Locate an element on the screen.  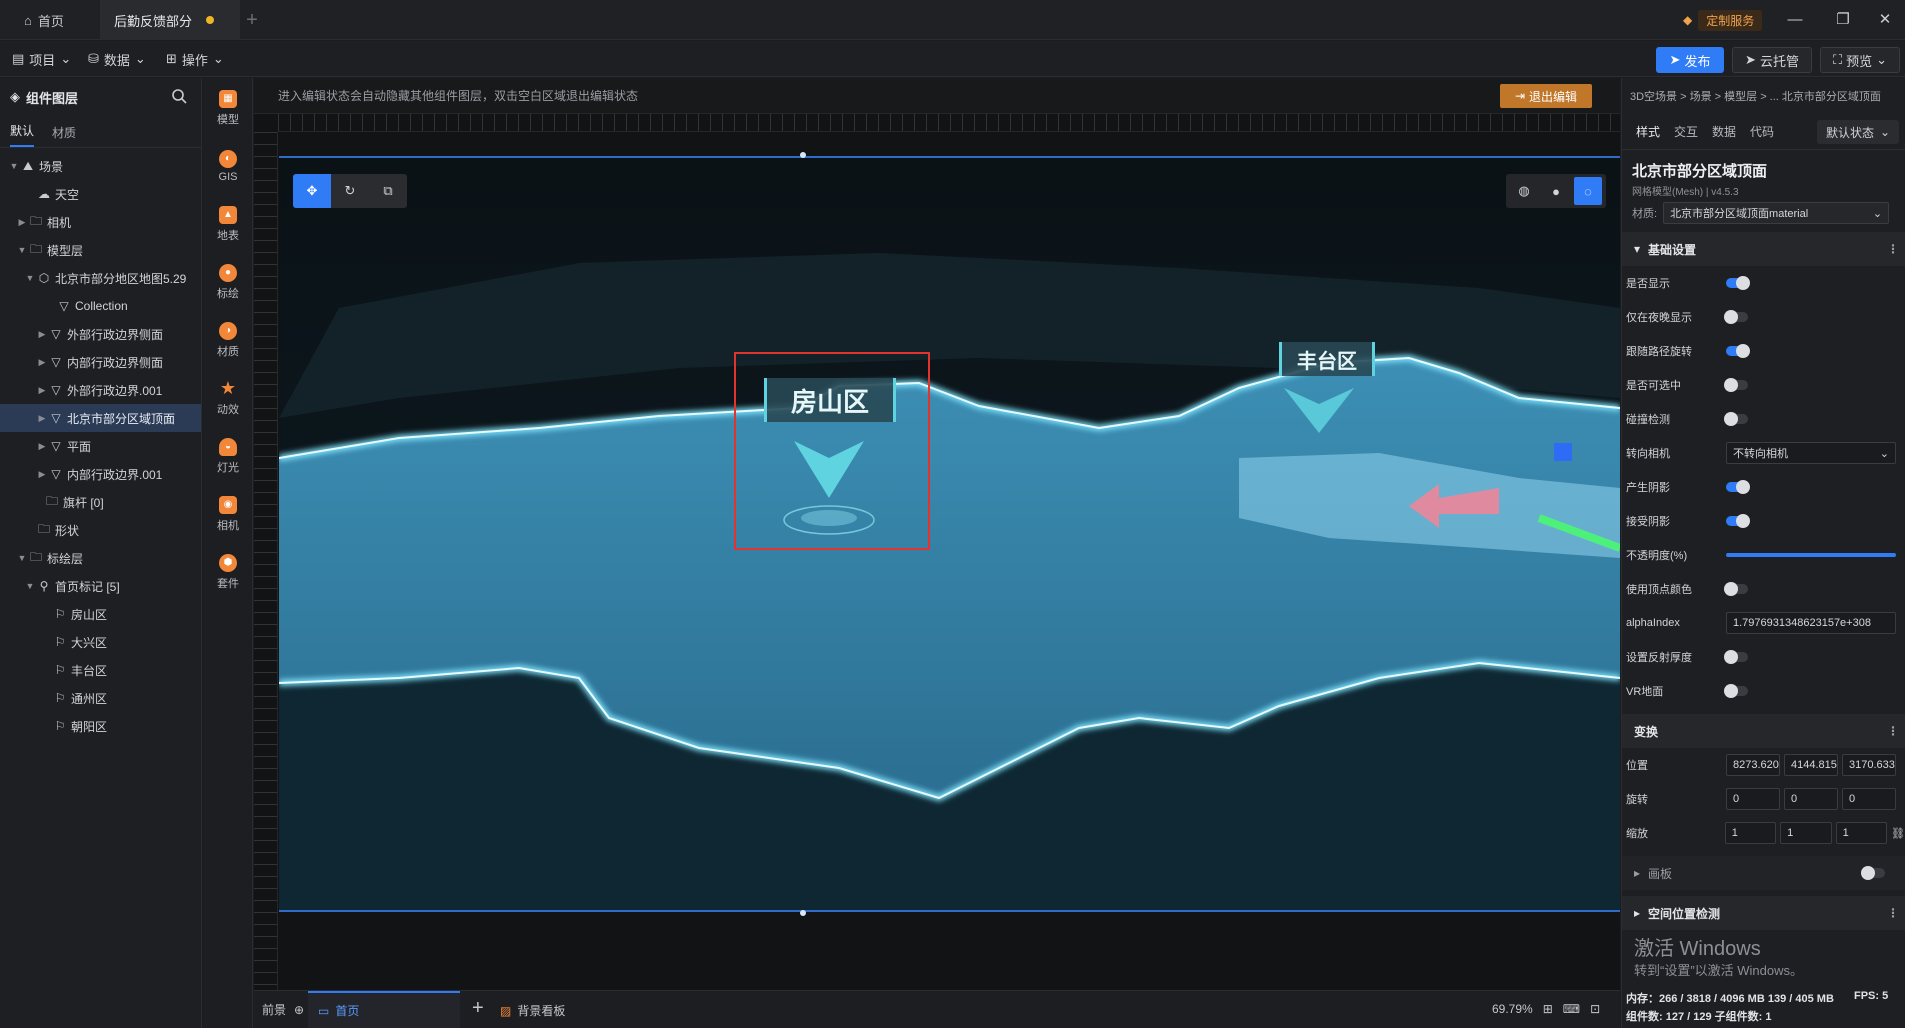
cast-shadow-toggle is located at coordinates (1738, 487).